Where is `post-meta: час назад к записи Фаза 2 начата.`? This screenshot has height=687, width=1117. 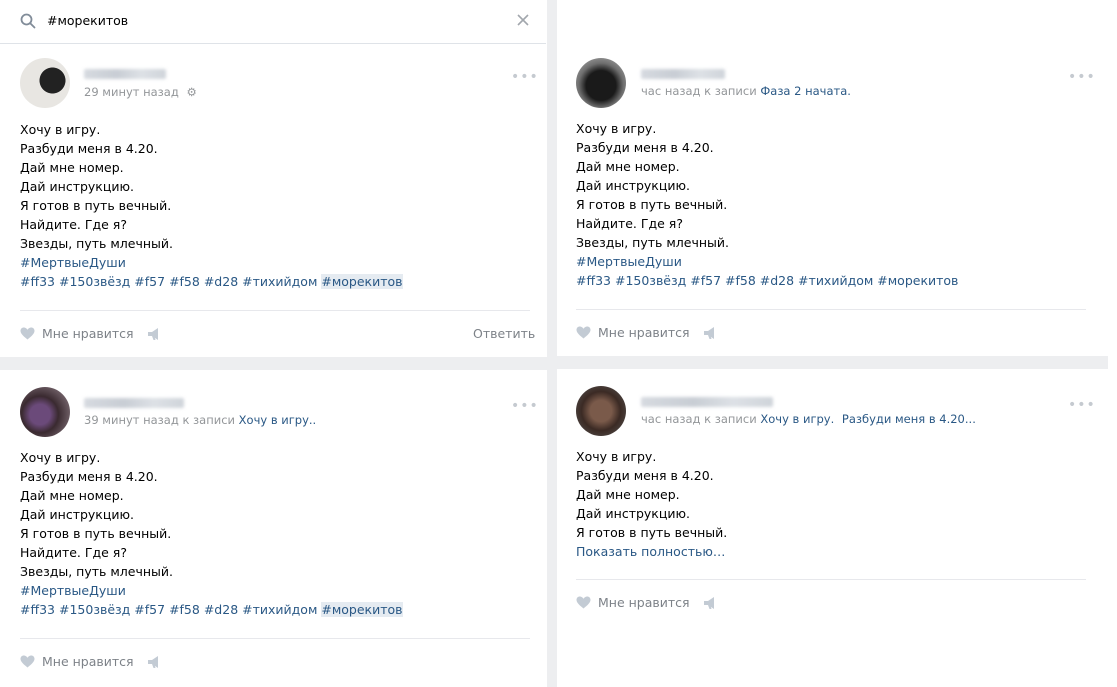
post-meta: час назад к записи Фаза 2 начата. is located at coordinates (746, 91).